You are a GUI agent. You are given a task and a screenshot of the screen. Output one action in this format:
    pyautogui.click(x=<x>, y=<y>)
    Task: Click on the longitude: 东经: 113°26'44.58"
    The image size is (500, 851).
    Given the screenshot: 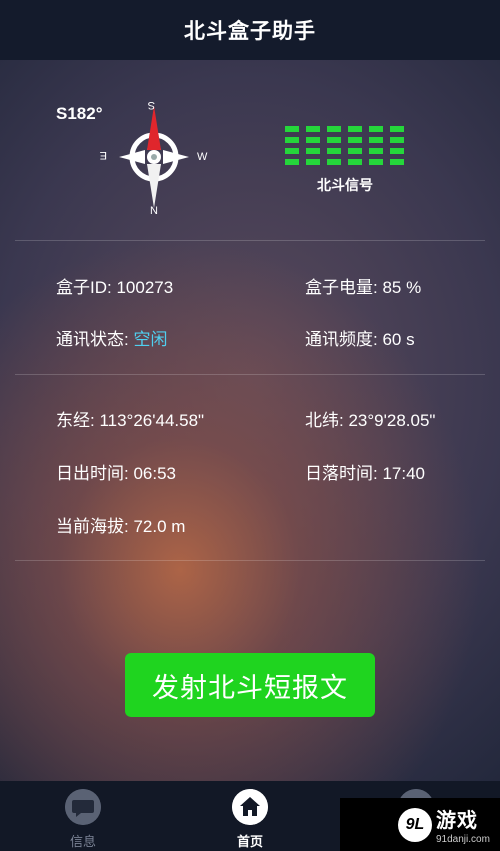 What is the action you would take?
    pyautogui.click(x=130, y=420)
    